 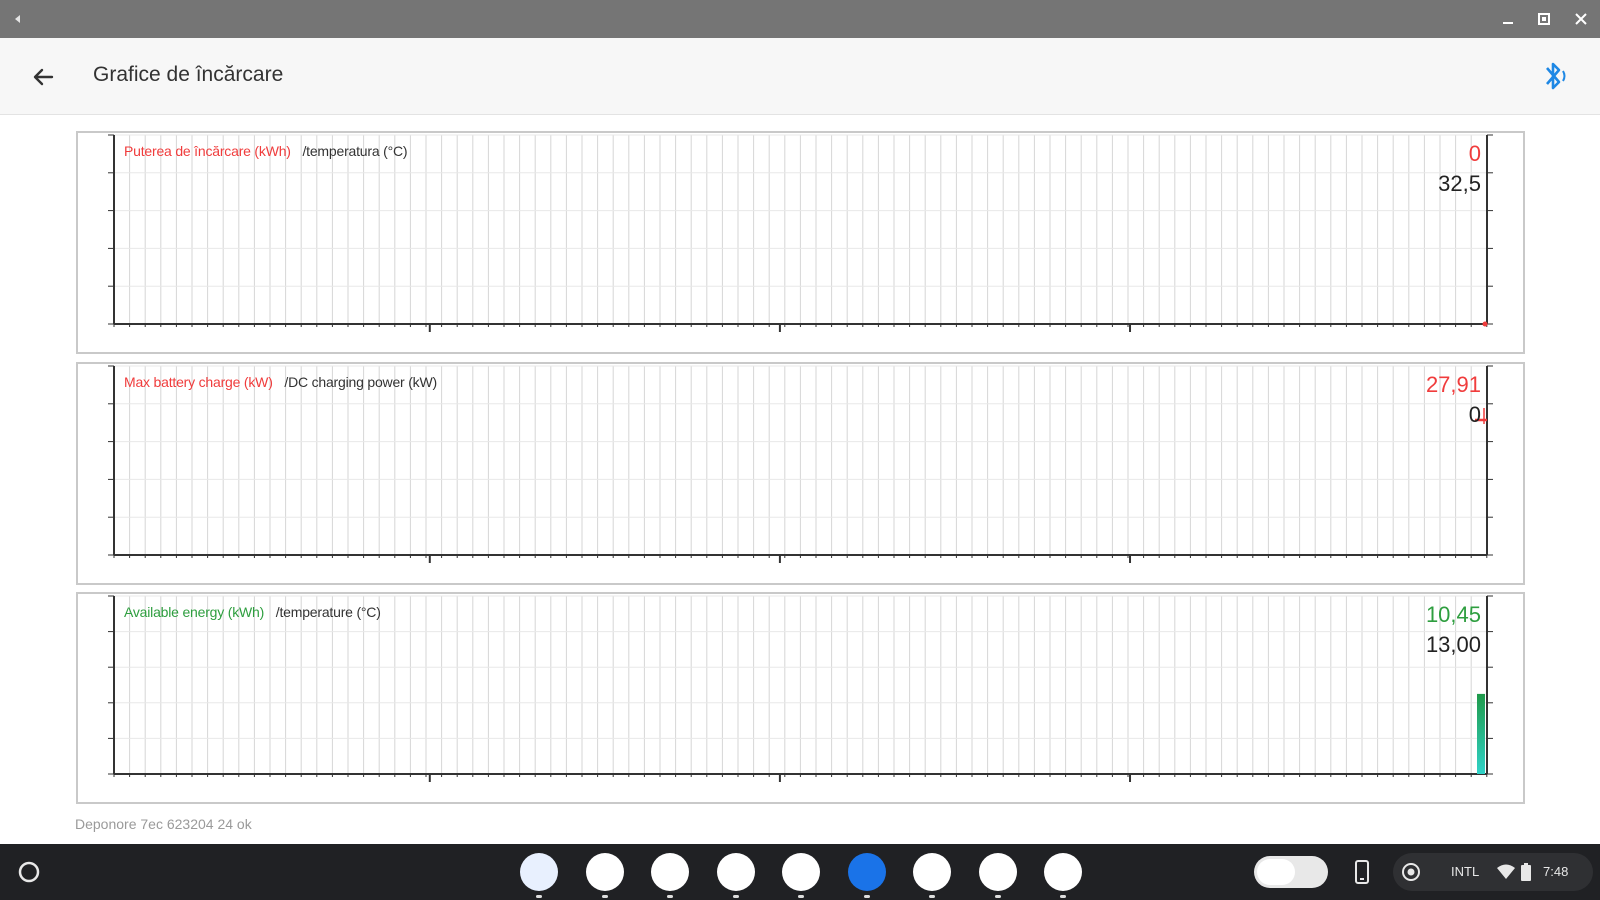 I want to click on launcher-icon, so click(x=29, y=872).